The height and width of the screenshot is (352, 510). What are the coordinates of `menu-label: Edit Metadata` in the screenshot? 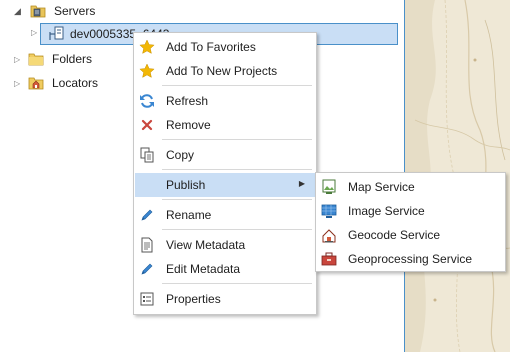 It's located at (203, 269).